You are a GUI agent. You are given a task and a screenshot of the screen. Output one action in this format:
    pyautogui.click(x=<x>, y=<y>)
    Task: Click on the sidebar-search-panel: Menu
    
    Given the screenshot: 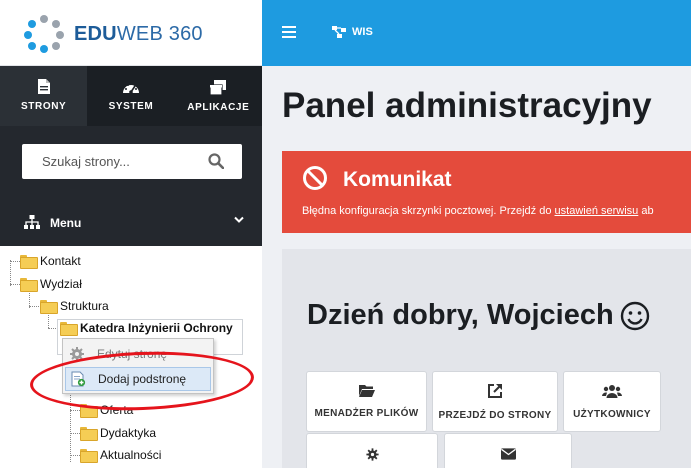 What is the action you would take?
    pyautogui.click(x=131, y=186)
    